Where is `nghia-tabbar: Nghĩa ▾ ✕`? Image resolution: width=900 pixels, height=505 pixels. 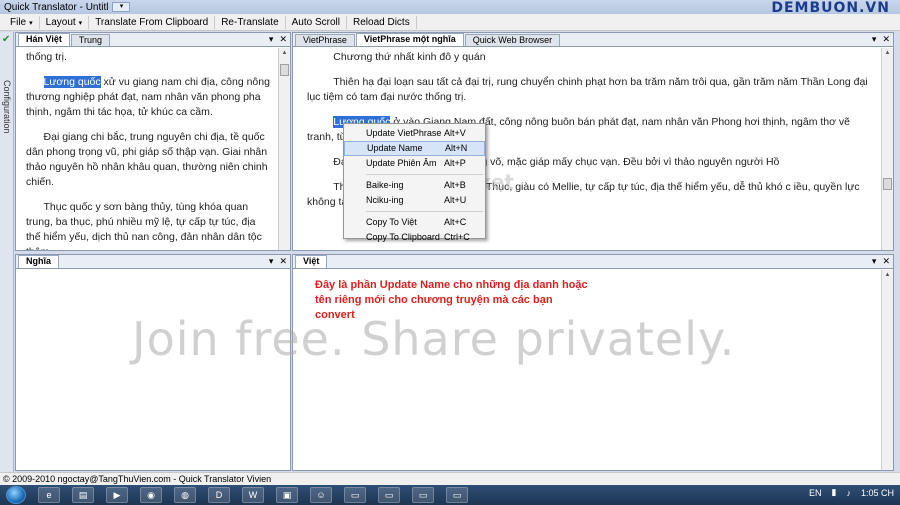 nghia-tabbar: Nghĩa ▾ ✕ is located at coordinates (153, 262).